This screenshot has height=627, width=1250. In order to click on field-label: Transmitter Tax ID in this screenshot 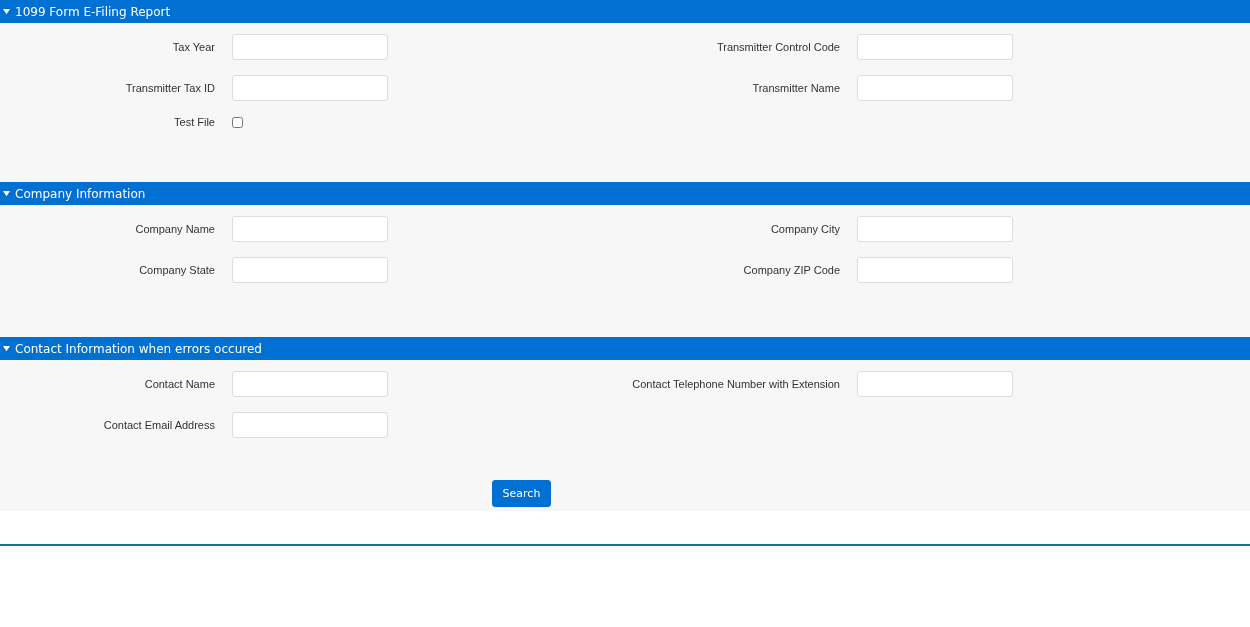, I will do `click(169, 88)`.